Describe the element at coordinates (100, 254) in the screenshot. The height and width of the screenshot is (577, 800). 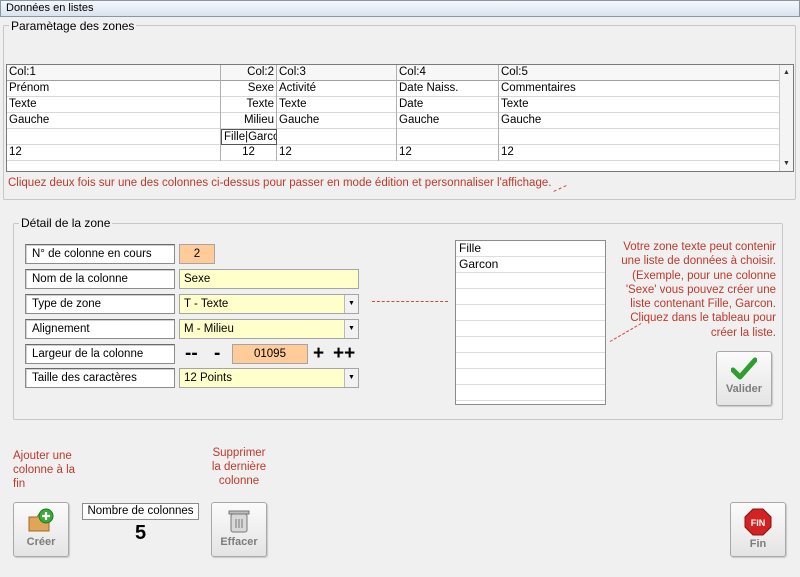
I see `col-num-label: N° de colonne en cours` at that location.